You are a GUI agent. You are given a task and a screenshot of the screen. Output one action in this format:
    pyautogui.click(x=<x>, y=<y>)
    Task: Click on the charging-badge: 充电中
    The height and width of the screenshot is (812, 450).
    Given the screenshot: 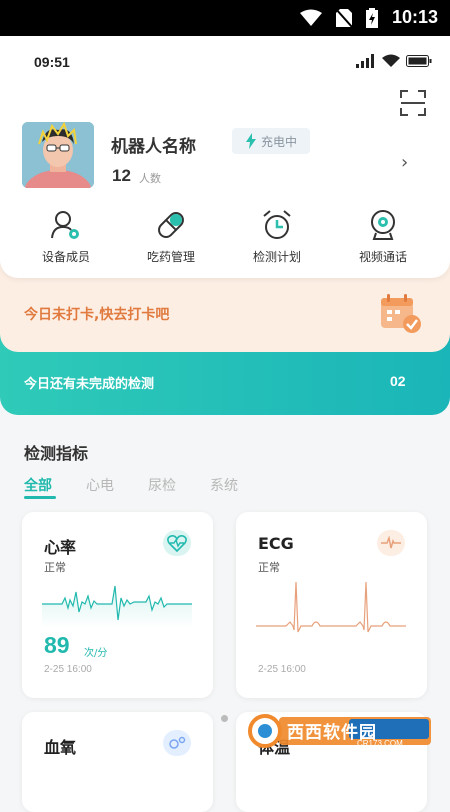 What is the action you would take?
    pyautogui.click(x=271, y=141)
    